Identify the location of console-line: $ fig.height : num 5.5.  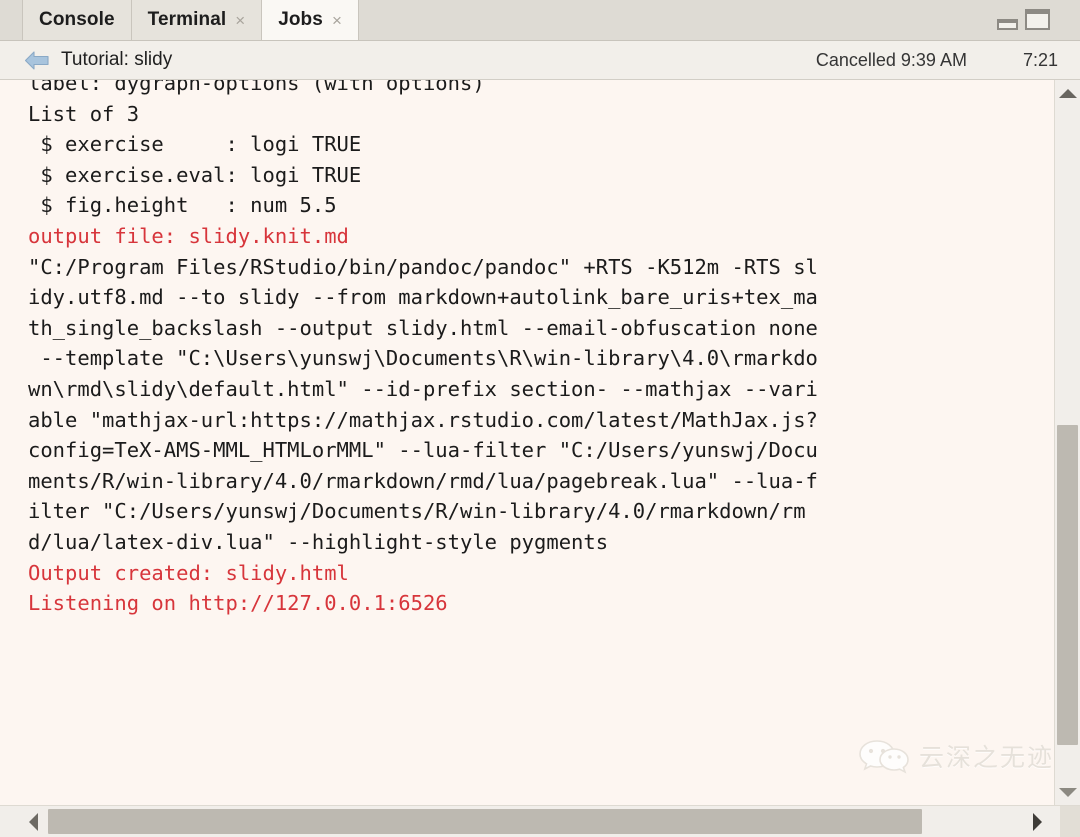
(182, 205).